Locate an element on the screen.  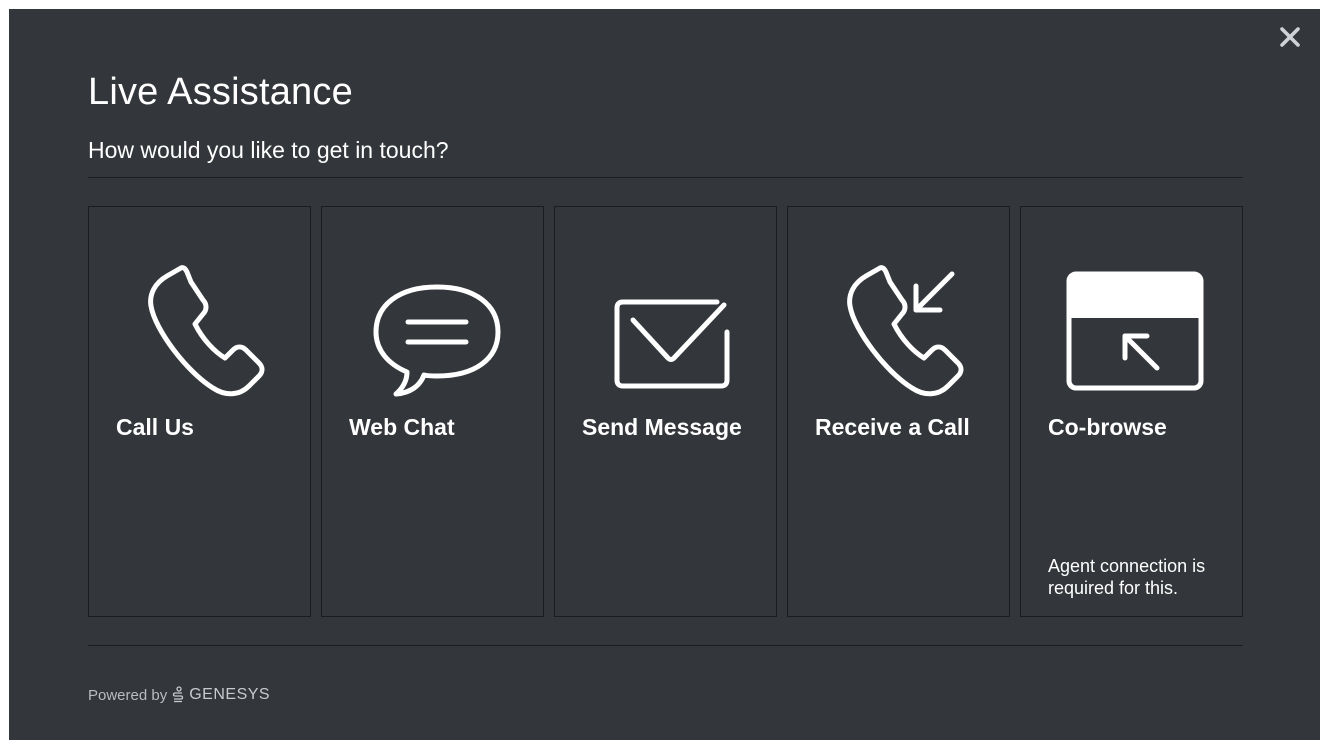
bottom-divider is located at coordinates (665, 645).